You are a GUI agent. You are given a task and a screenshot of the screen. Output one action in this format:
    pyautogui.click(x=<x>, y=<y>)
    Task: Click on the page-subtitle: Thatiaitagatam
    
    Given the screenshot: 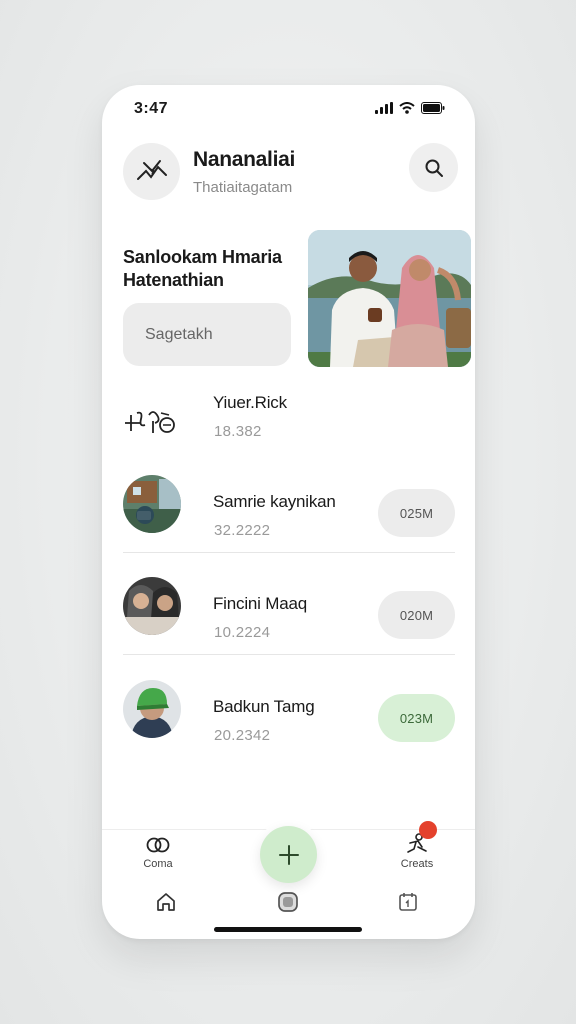 What is the action you would take?
    pyautogui.click(x=243, y=187)
    